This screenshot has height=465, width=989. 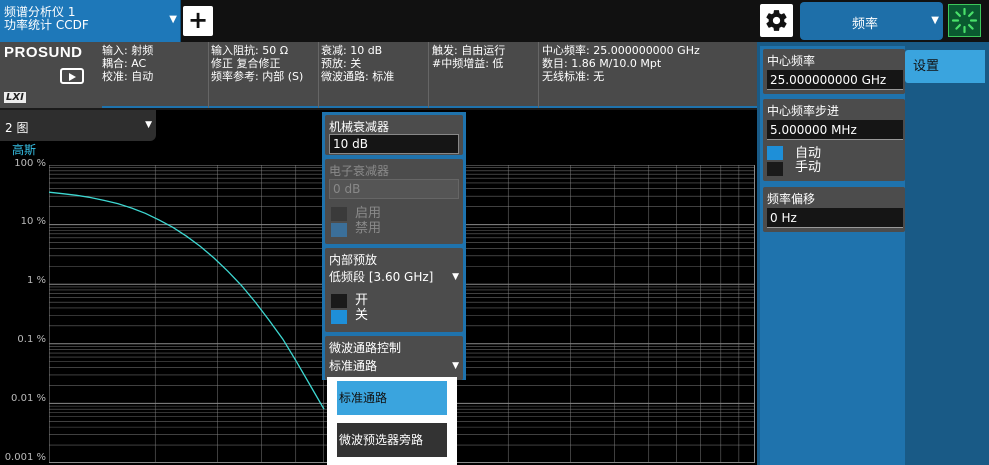 I want to click on center-step-input: 5.000000 MHz, so click(x=835, y=130).